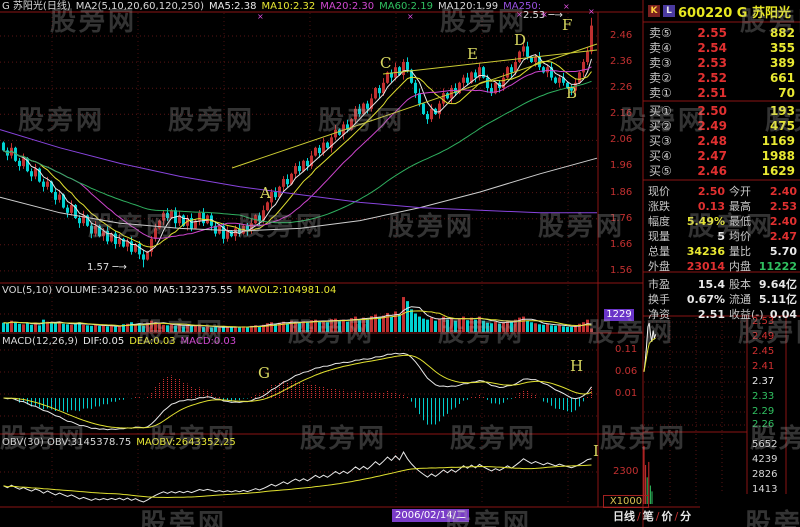  I want to click on obv-axis-label: 2300, so click(626, 471).